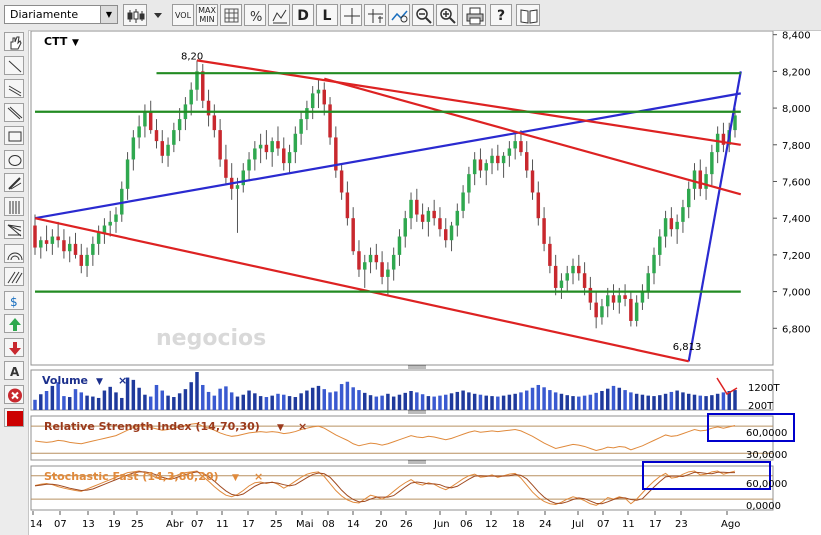 Image resolution: width=821 pixels, height=535 pixels. I want to click on grid-toggle-button, so click(231, 15).